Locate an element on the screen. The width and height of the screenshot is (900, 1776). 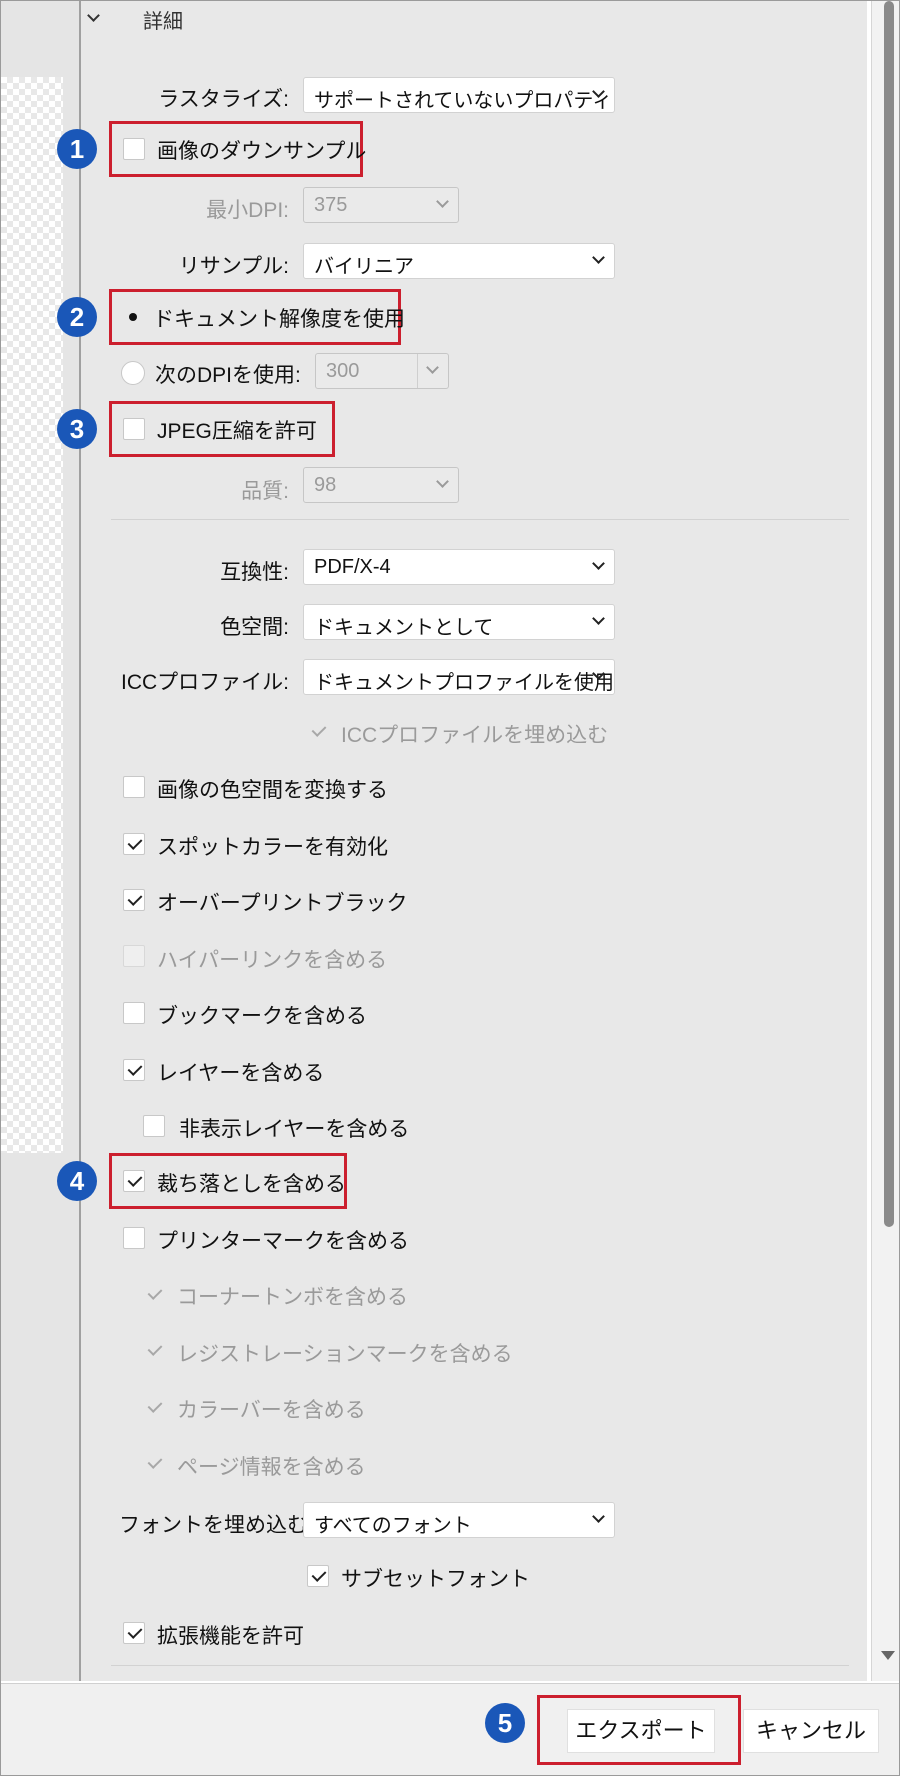
scrollbar-thumb is located at coordinates (889, 614).